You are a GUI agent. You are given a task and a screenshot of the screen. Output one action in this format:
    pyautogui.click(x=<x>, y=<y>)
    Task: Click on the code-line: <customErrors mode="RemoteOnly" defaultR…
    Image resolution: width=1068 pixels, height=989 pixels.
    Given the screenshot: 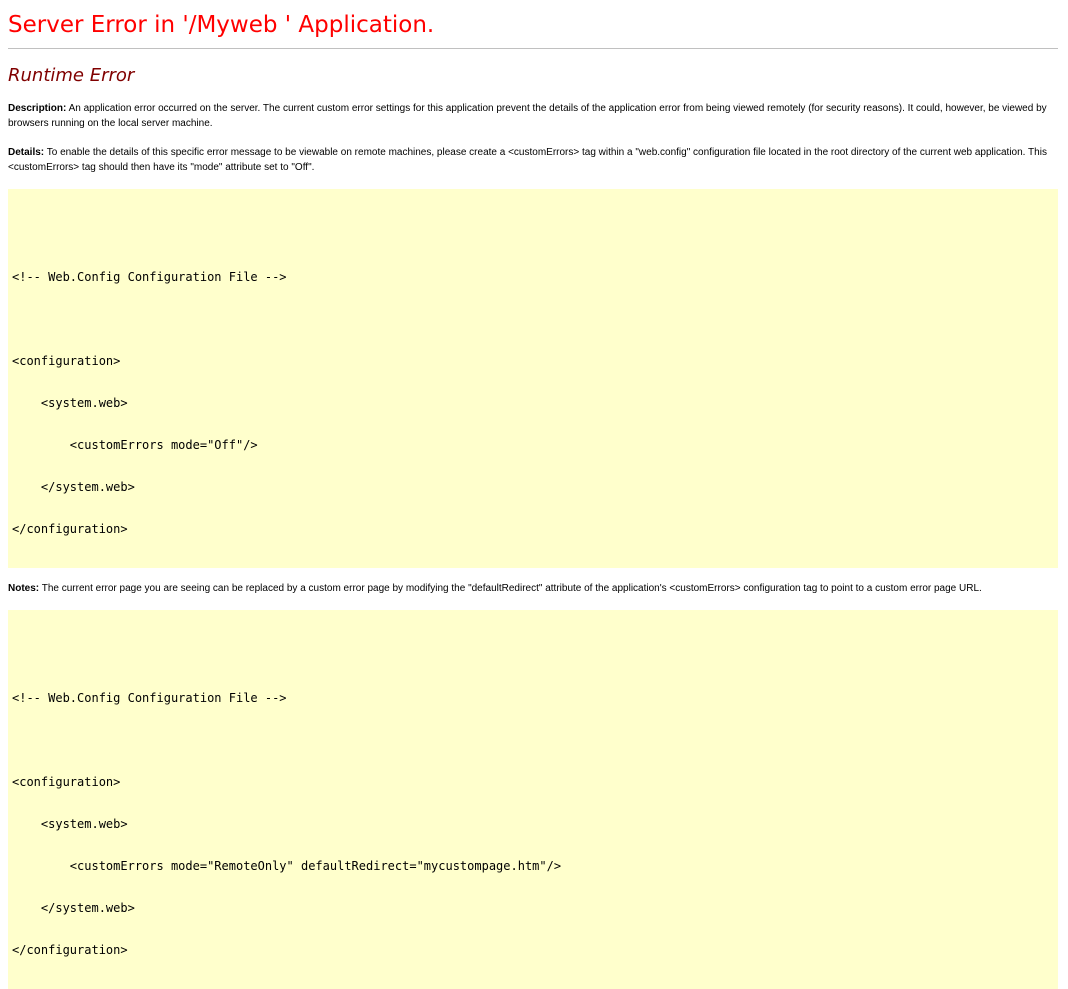 What is the action you would take?
    pyautogui.click(x=287, y=866)
    